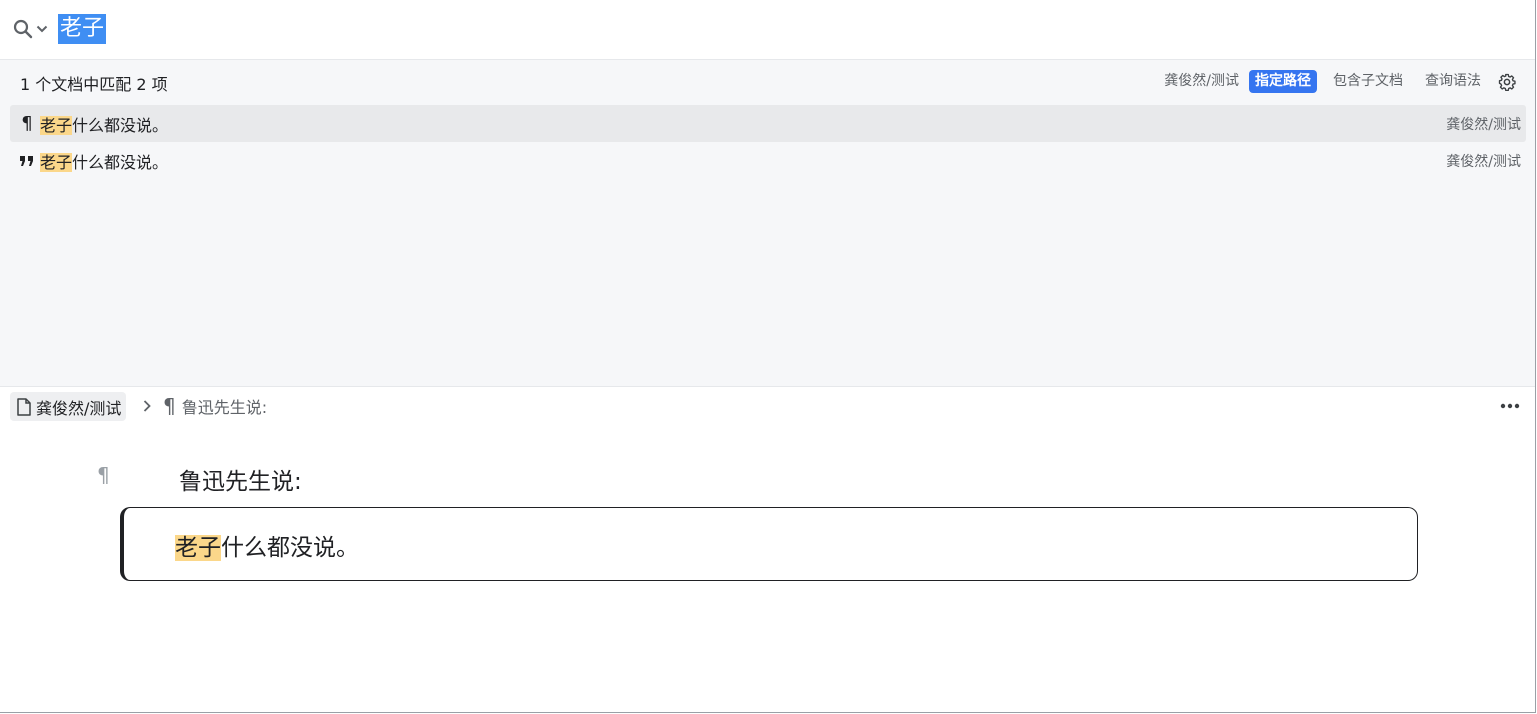 The height and width of the screenshot is (714, 1537). What do you see at coordinates (24, 406) in the screenshot?
I see `file-icon` at bounding box center [24, 406].